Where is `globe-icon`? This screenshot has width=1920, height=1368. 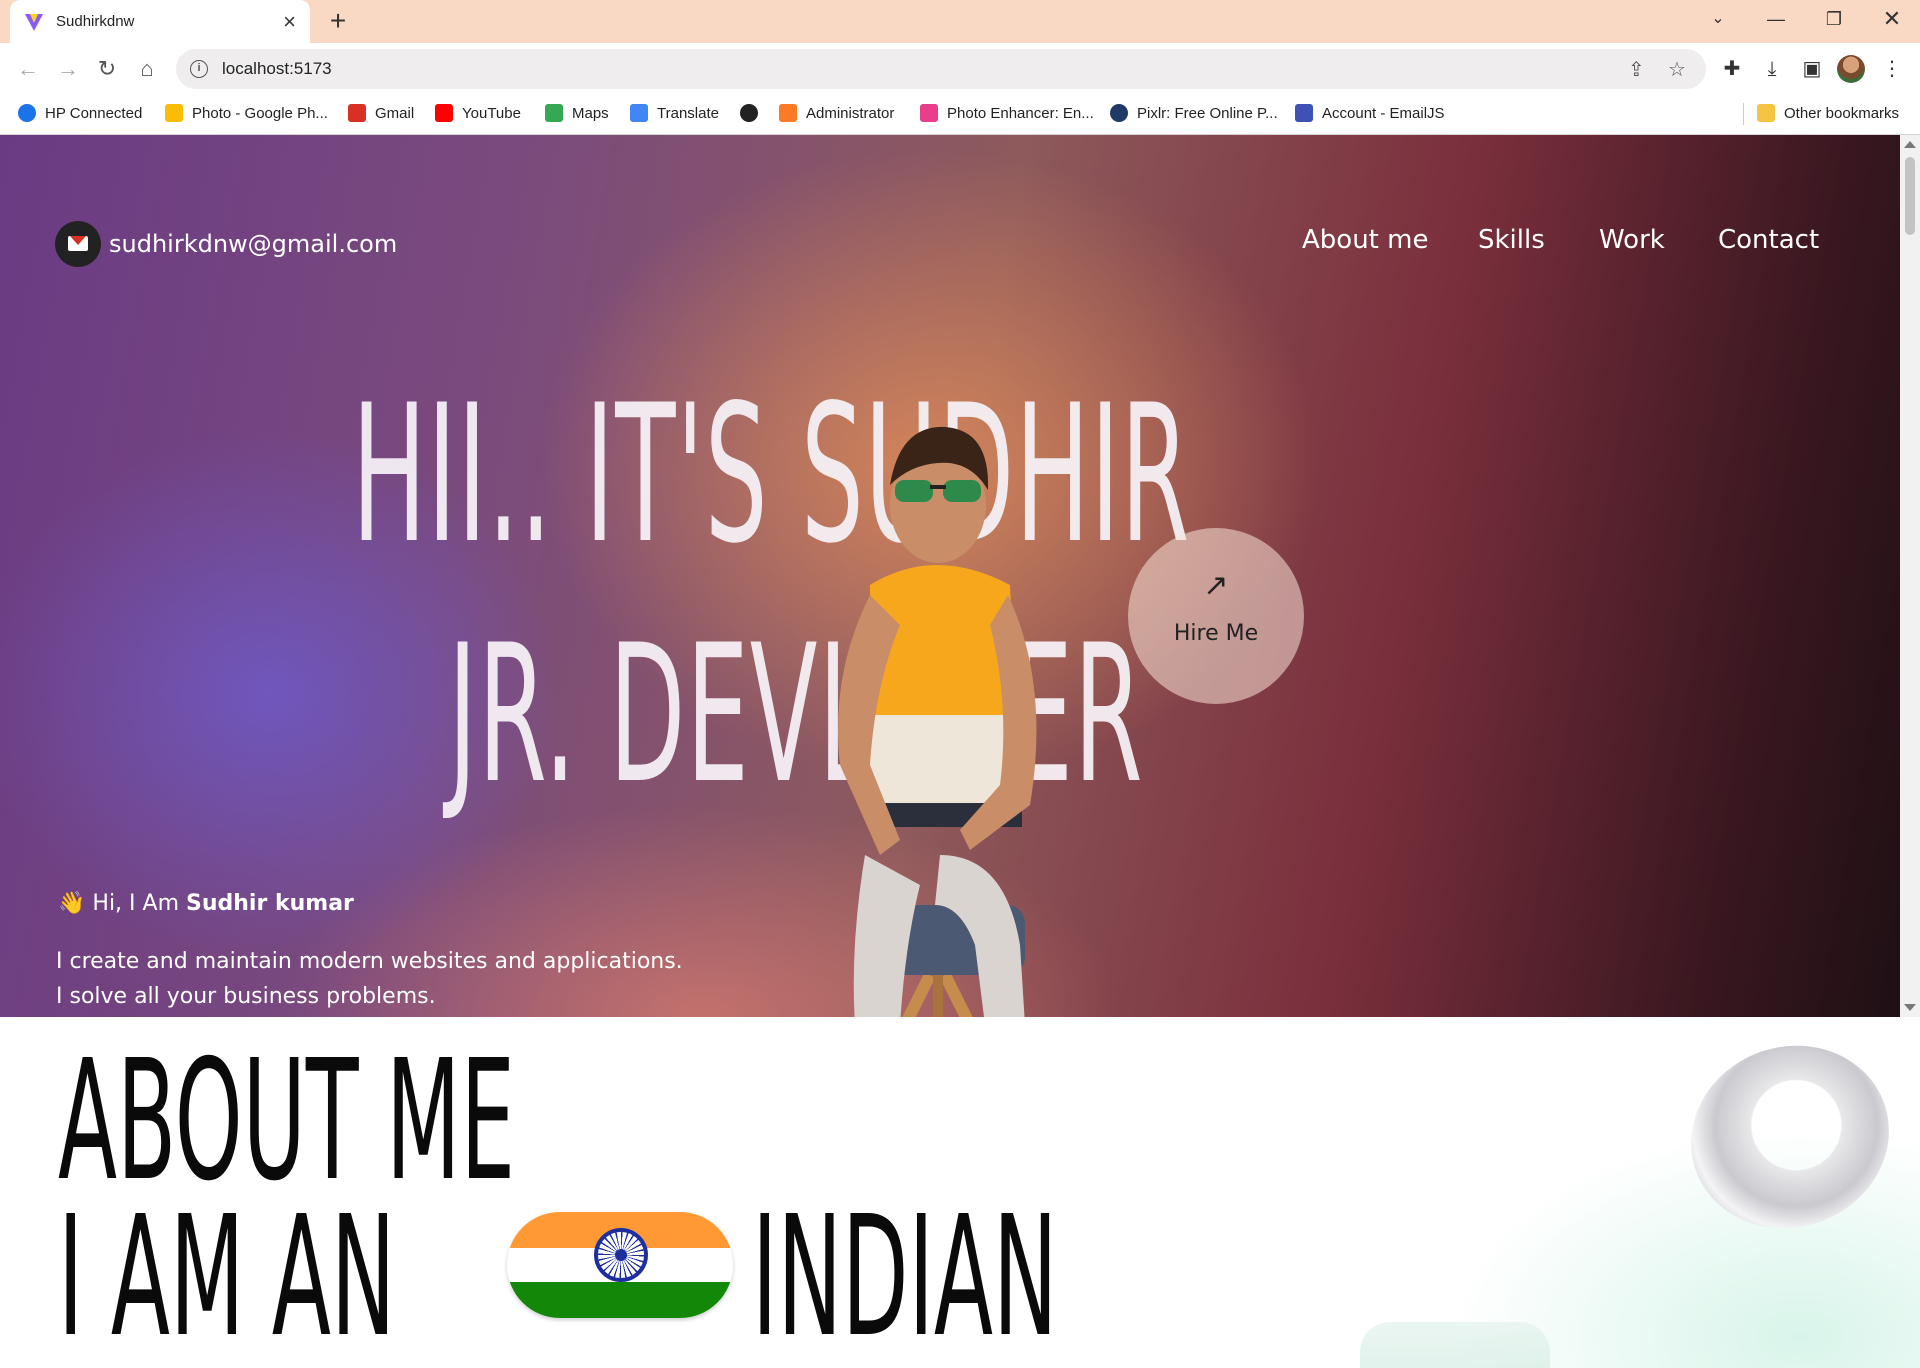
globe-icon is located at coordinates (749, 113).